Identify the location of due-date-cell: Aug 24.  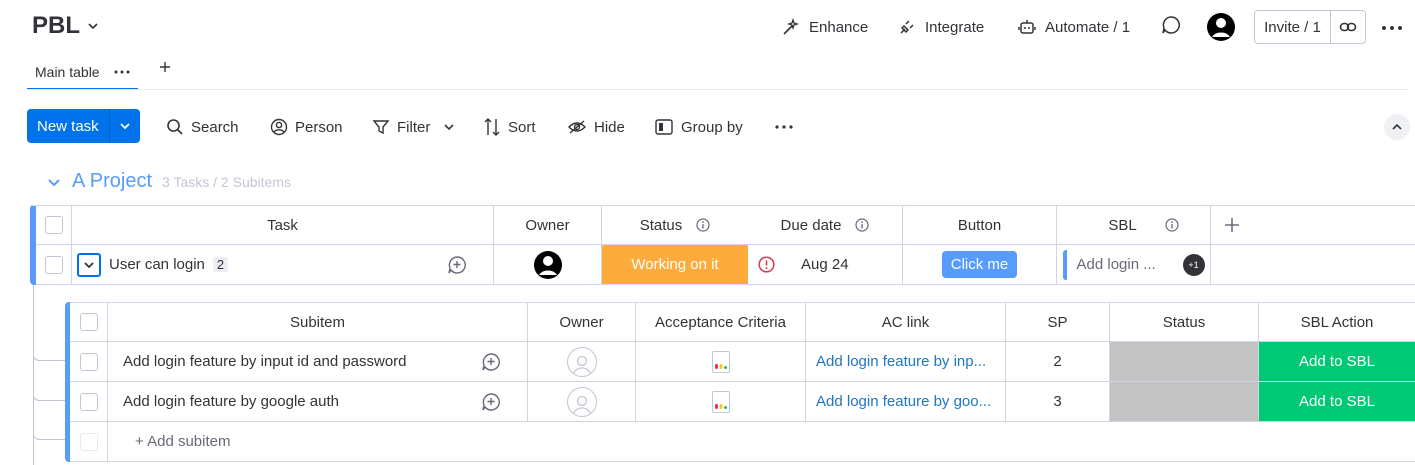
(825, 265).